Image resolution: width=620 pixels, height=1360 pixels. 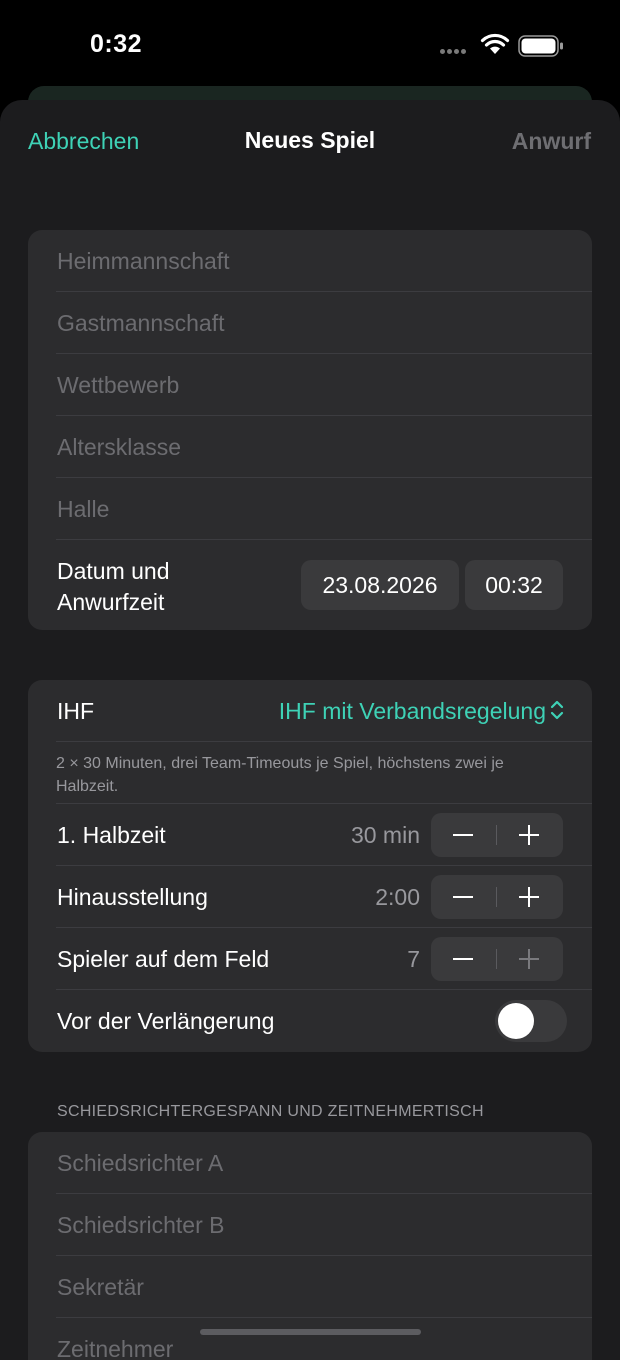 What do you see at coordinates (141, 1225) in the screenshot?
I see `referee-b-placeholder: Schiedsrichter B` at bounding box center [141, 1225].